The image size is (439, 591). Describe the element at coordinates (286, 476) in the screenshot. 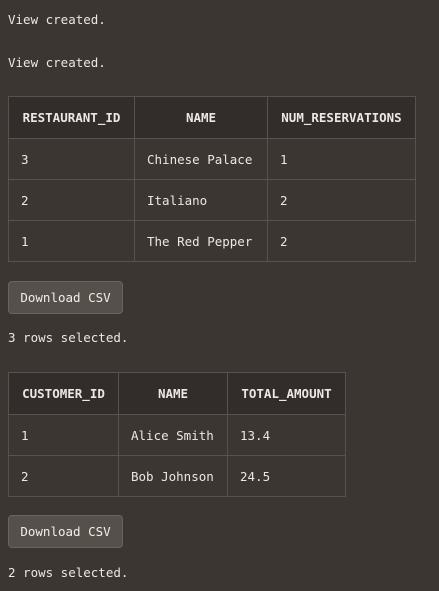

I see `table-cell: 24.5` at that location.